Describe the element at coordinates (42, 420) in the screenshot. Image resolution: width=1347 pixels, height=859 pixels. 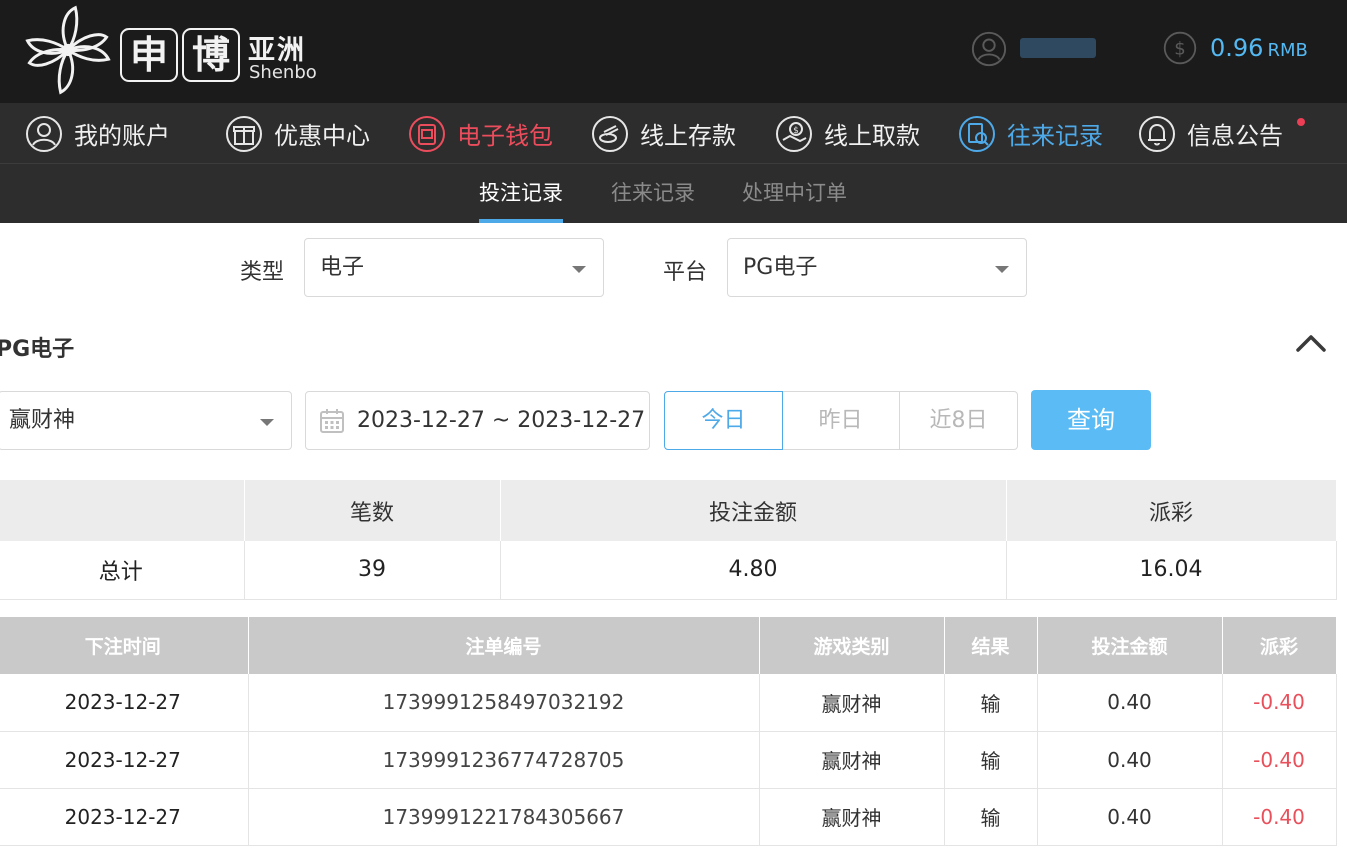
I see `game-select-value: 赢财神` at that location.